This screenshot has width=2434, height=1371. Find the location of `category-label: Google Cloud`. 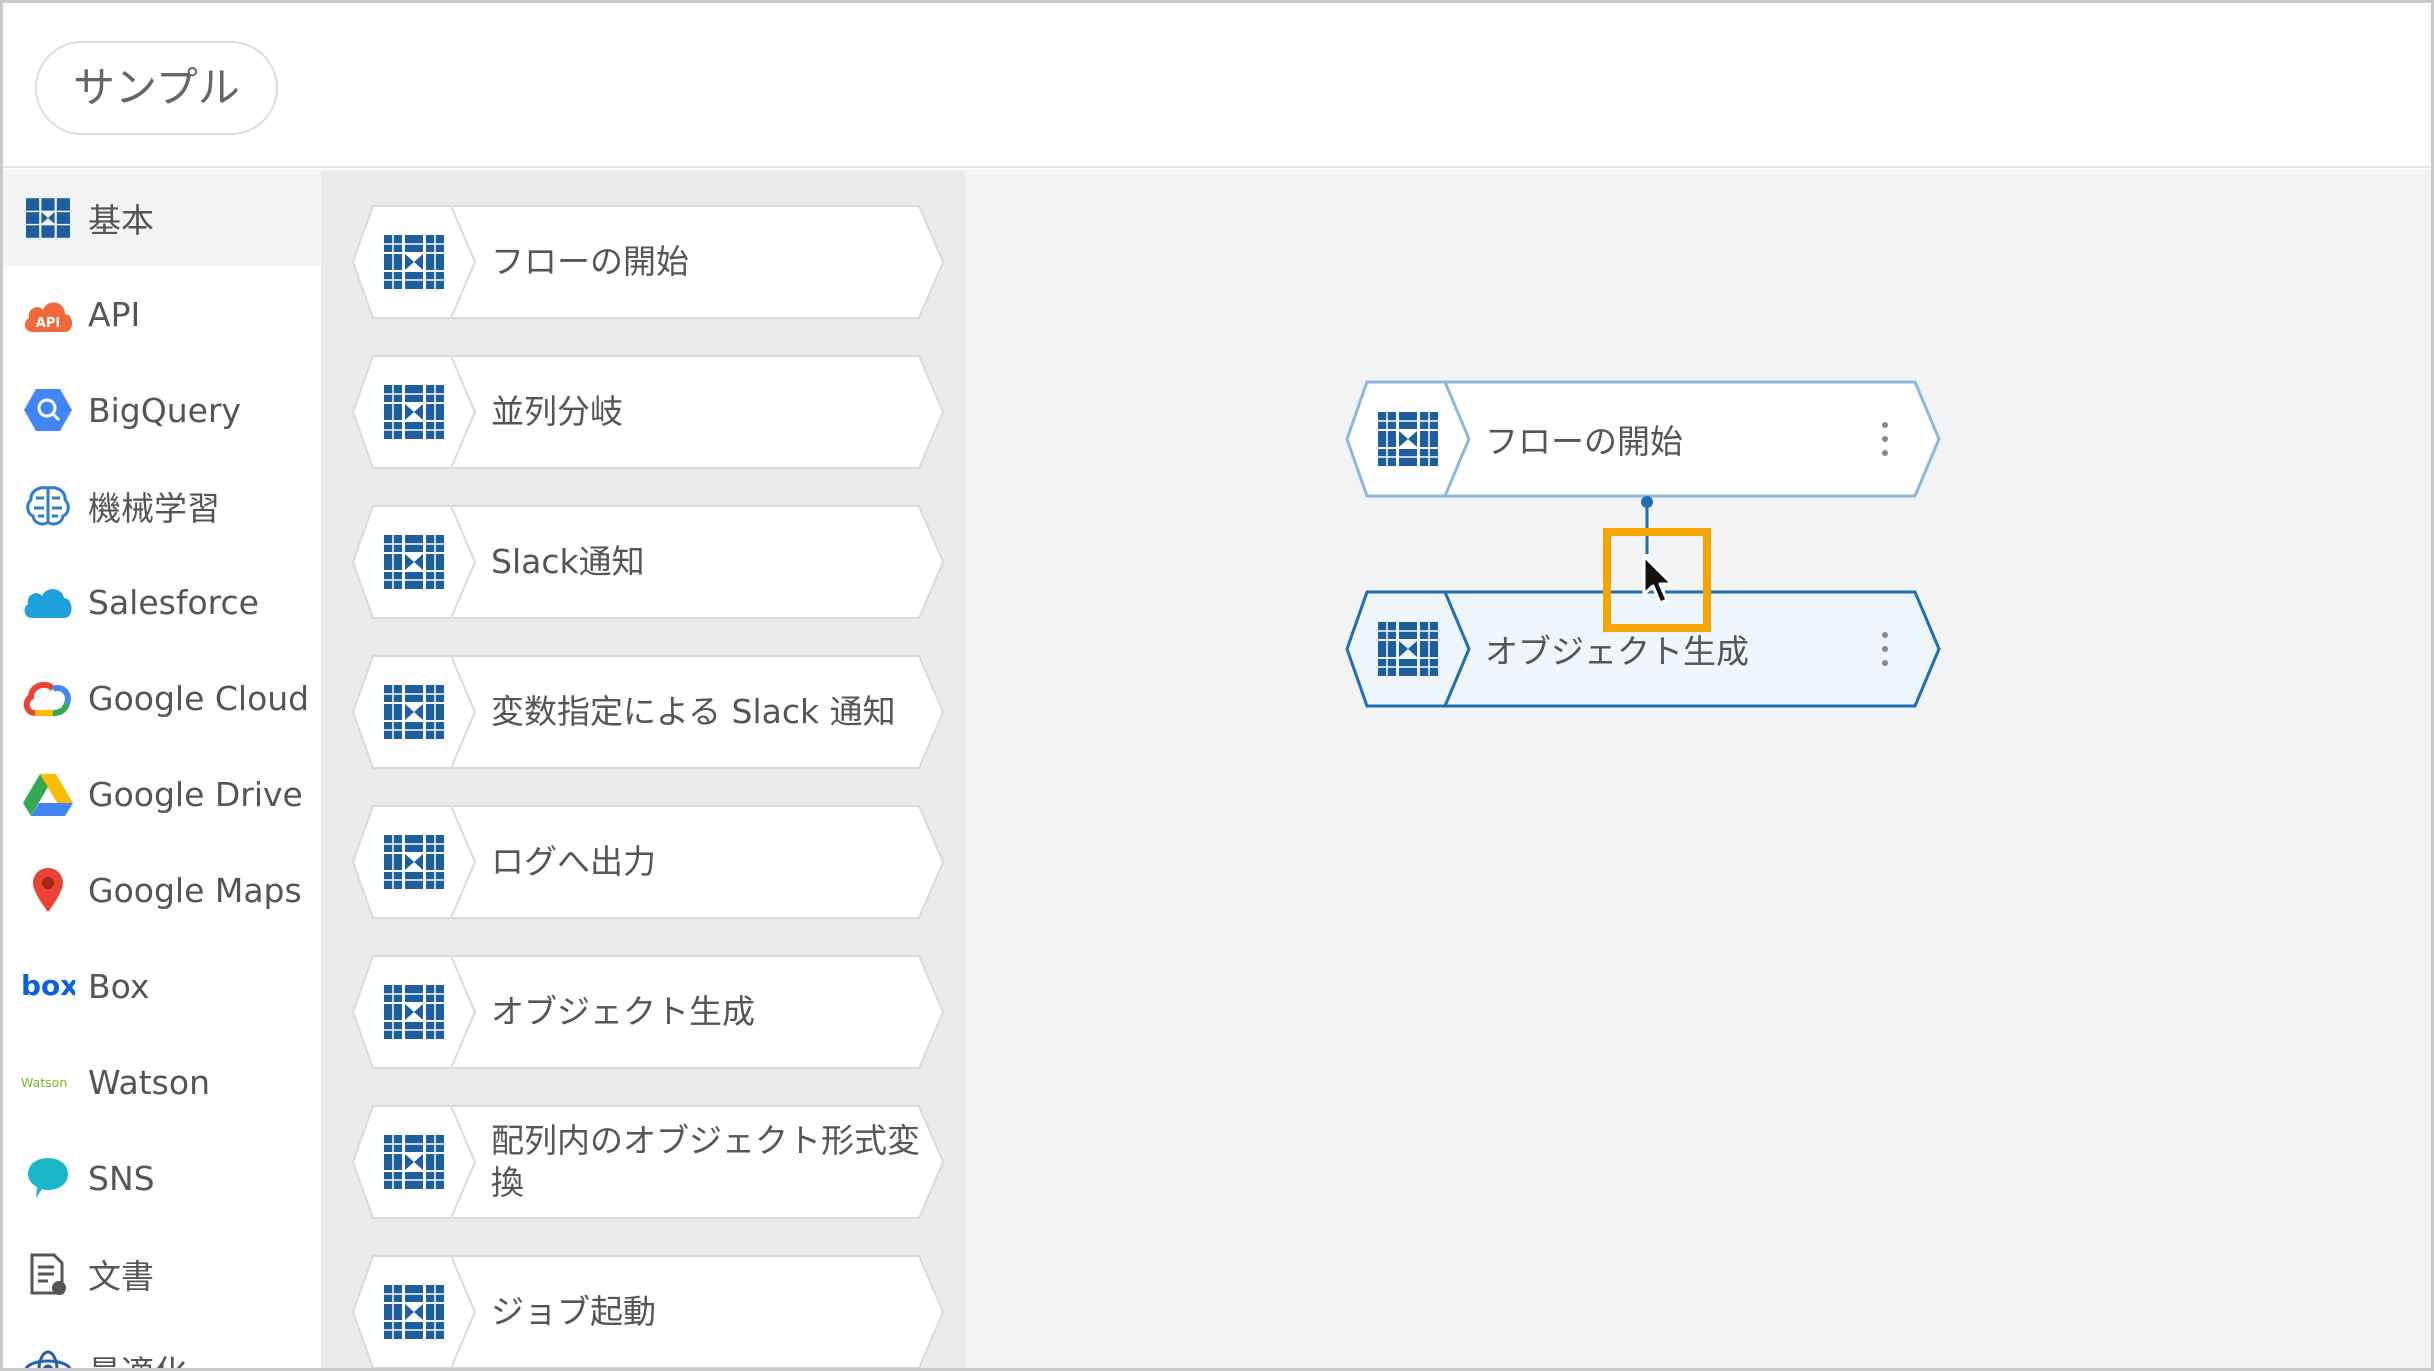

category-label: Google Cloud is located at coordinates (199, 698).